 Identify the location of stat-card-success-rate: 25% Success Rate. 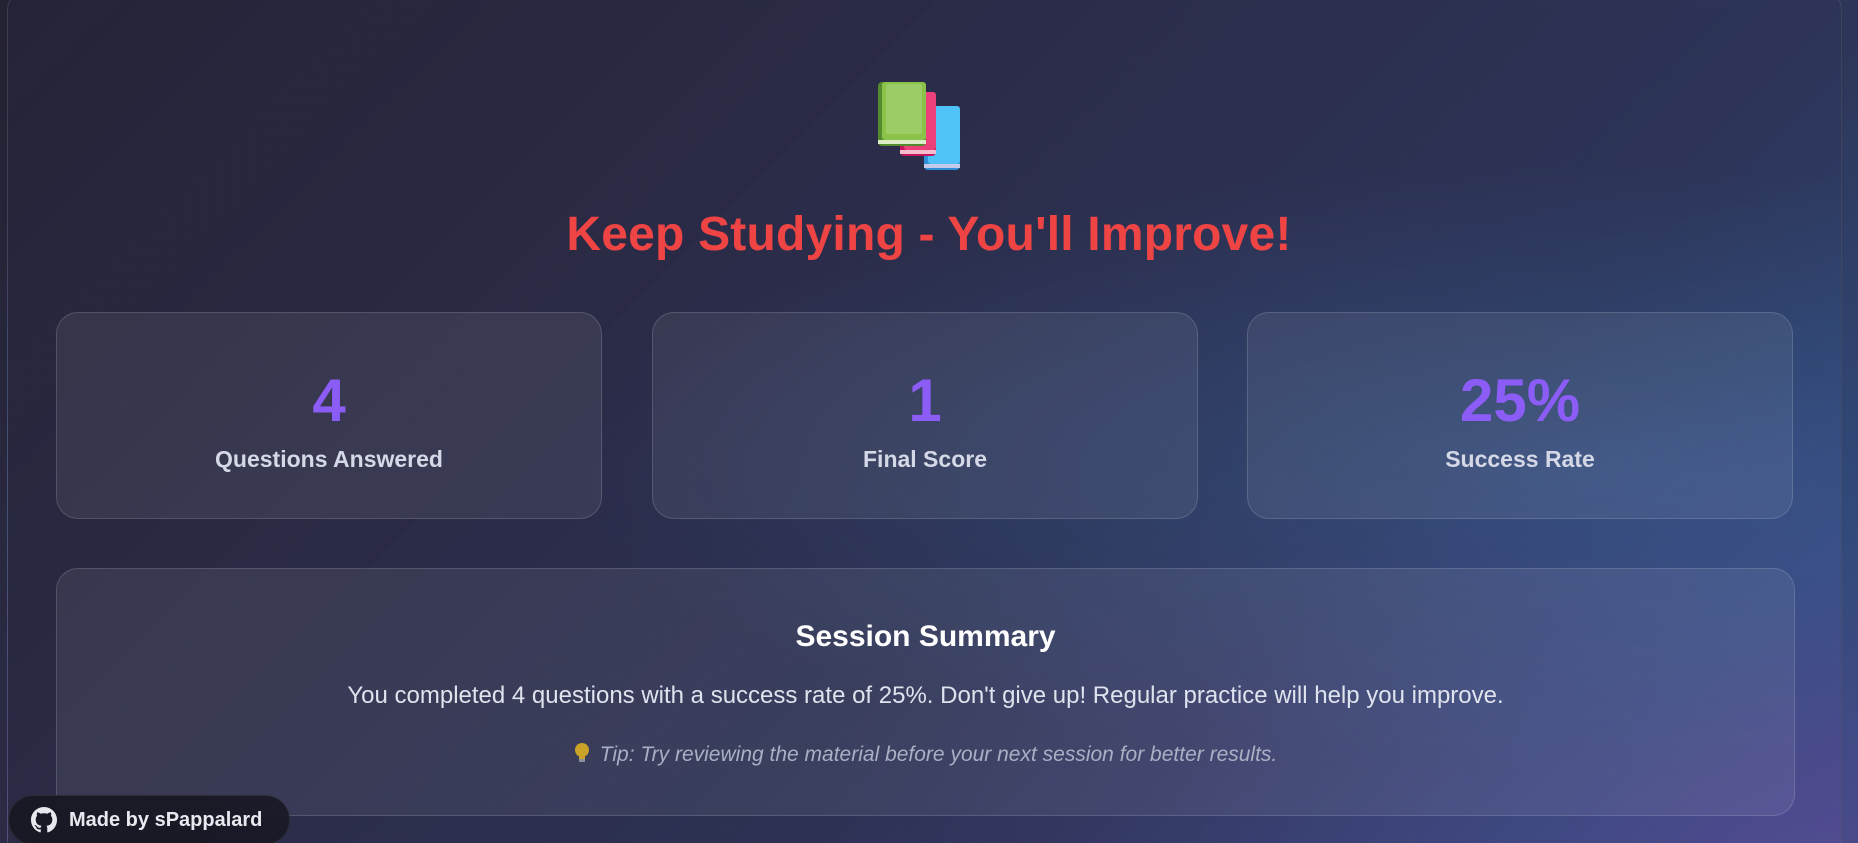
(1520, 415).